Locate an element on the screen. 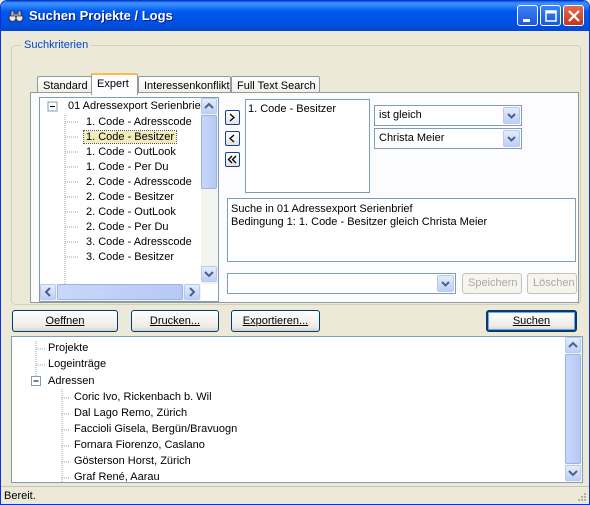  address-item: Coric Ivo, Rickenbach b. Wil is located at coordinates (143, 397).